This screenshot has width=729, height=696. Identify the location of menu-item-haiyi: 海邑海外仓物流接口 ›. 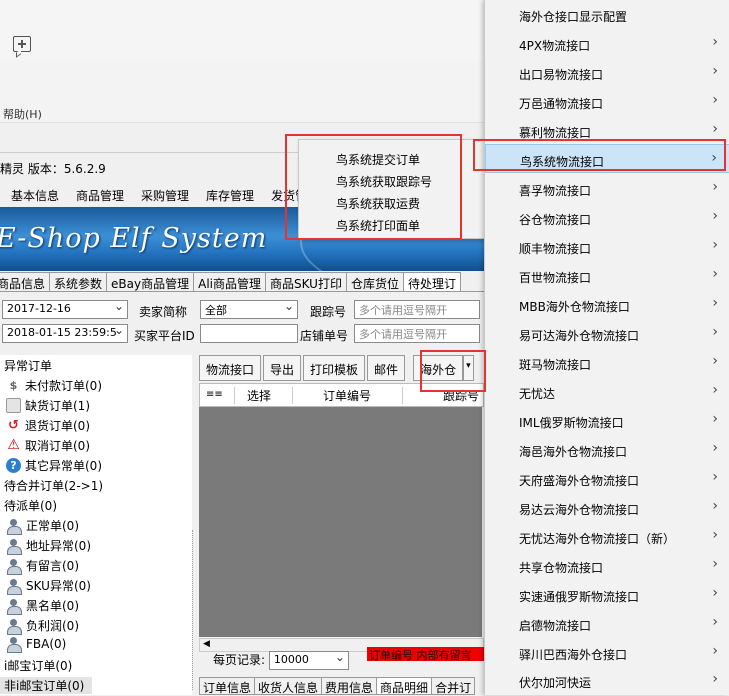
(607, 449).